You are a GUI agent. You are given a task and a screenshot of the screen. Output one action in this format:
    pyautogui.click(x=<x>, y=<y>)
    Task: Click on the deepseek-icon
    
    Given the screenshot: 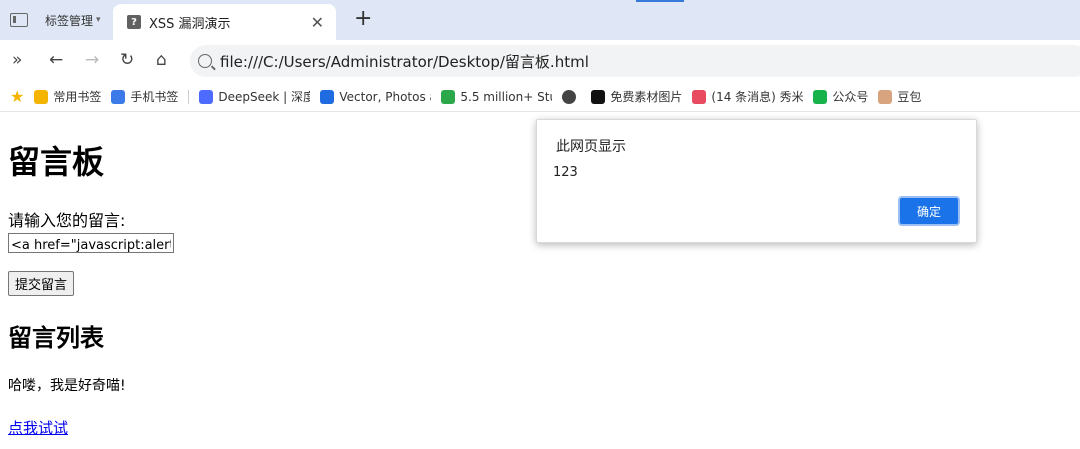 What is the action you would take?
    pyautogui.click(x=206, y=96)
    